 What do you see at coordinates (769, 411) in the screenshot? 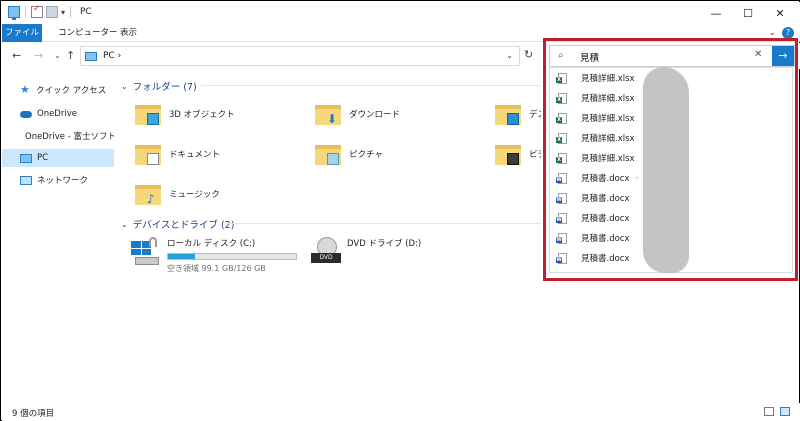
I see `details-view-icon` at bounding box center [769, 411].